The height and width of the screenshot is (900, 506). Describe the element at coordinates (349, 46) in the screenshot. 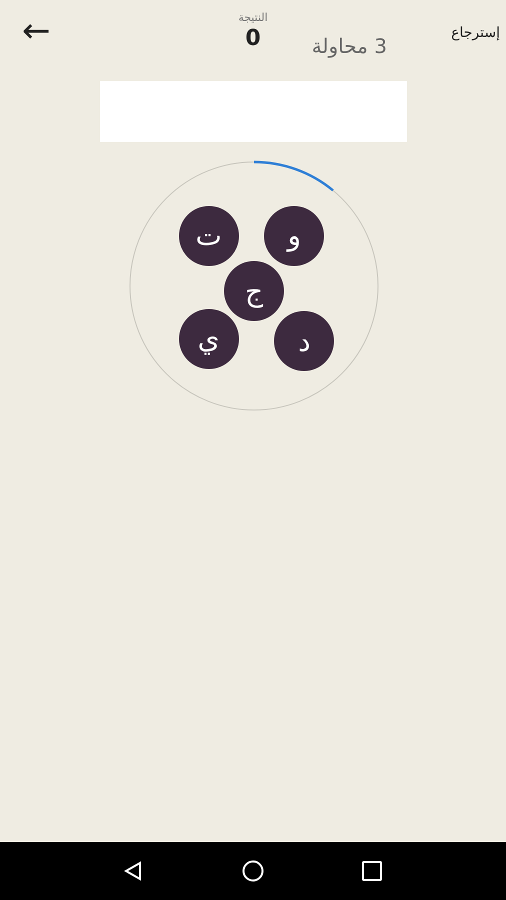

I see `attempts-count: 3 محاولة` at that location.